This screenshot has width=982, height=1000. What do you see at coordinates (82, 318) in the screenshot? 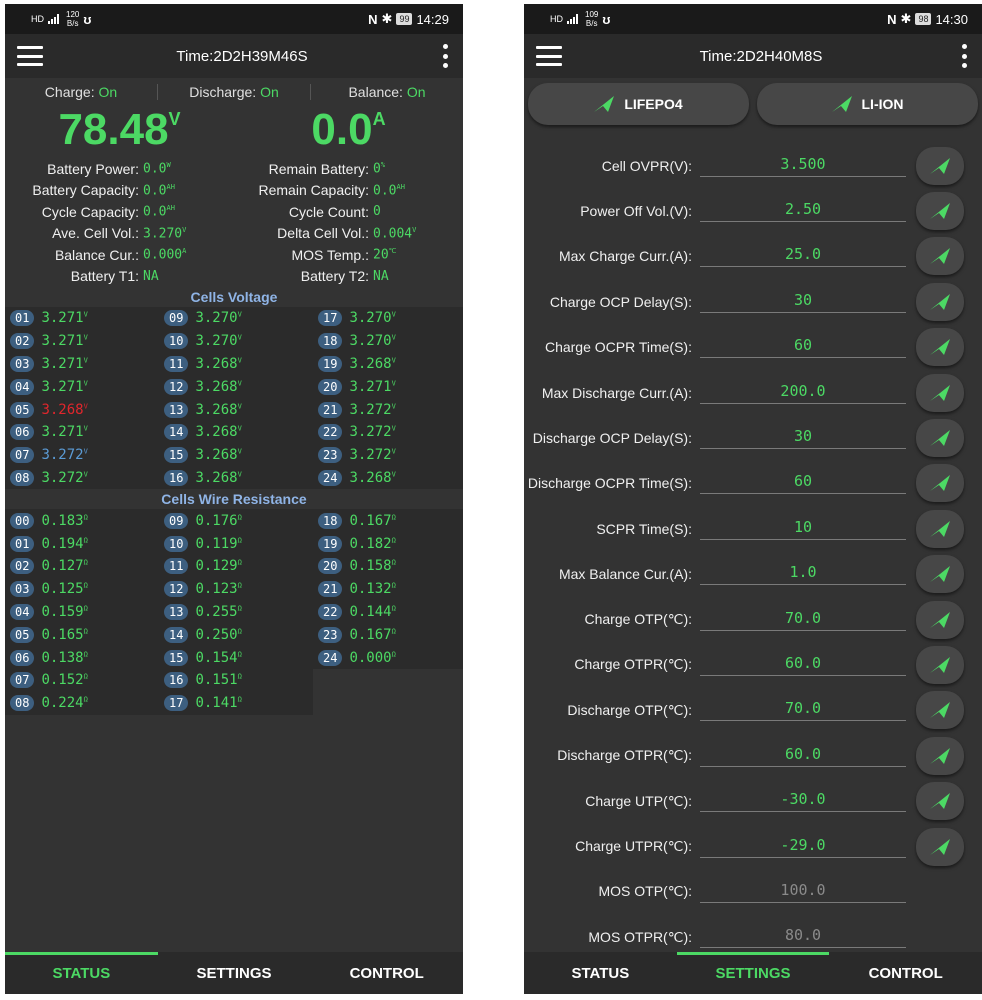
I see `cell-voltage-item: 01 3.271V` at bounding box center [82, 318].